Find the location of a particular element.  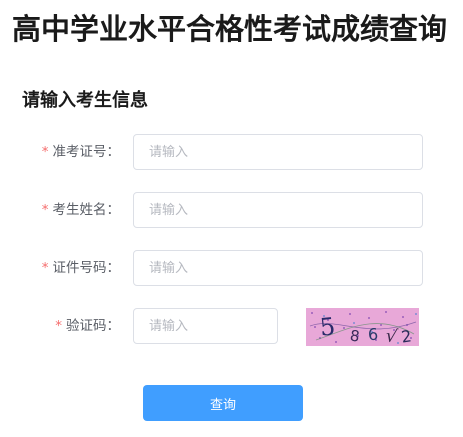

form-row-student-name: * 考生姓名： is located at coordinates (231, 210).